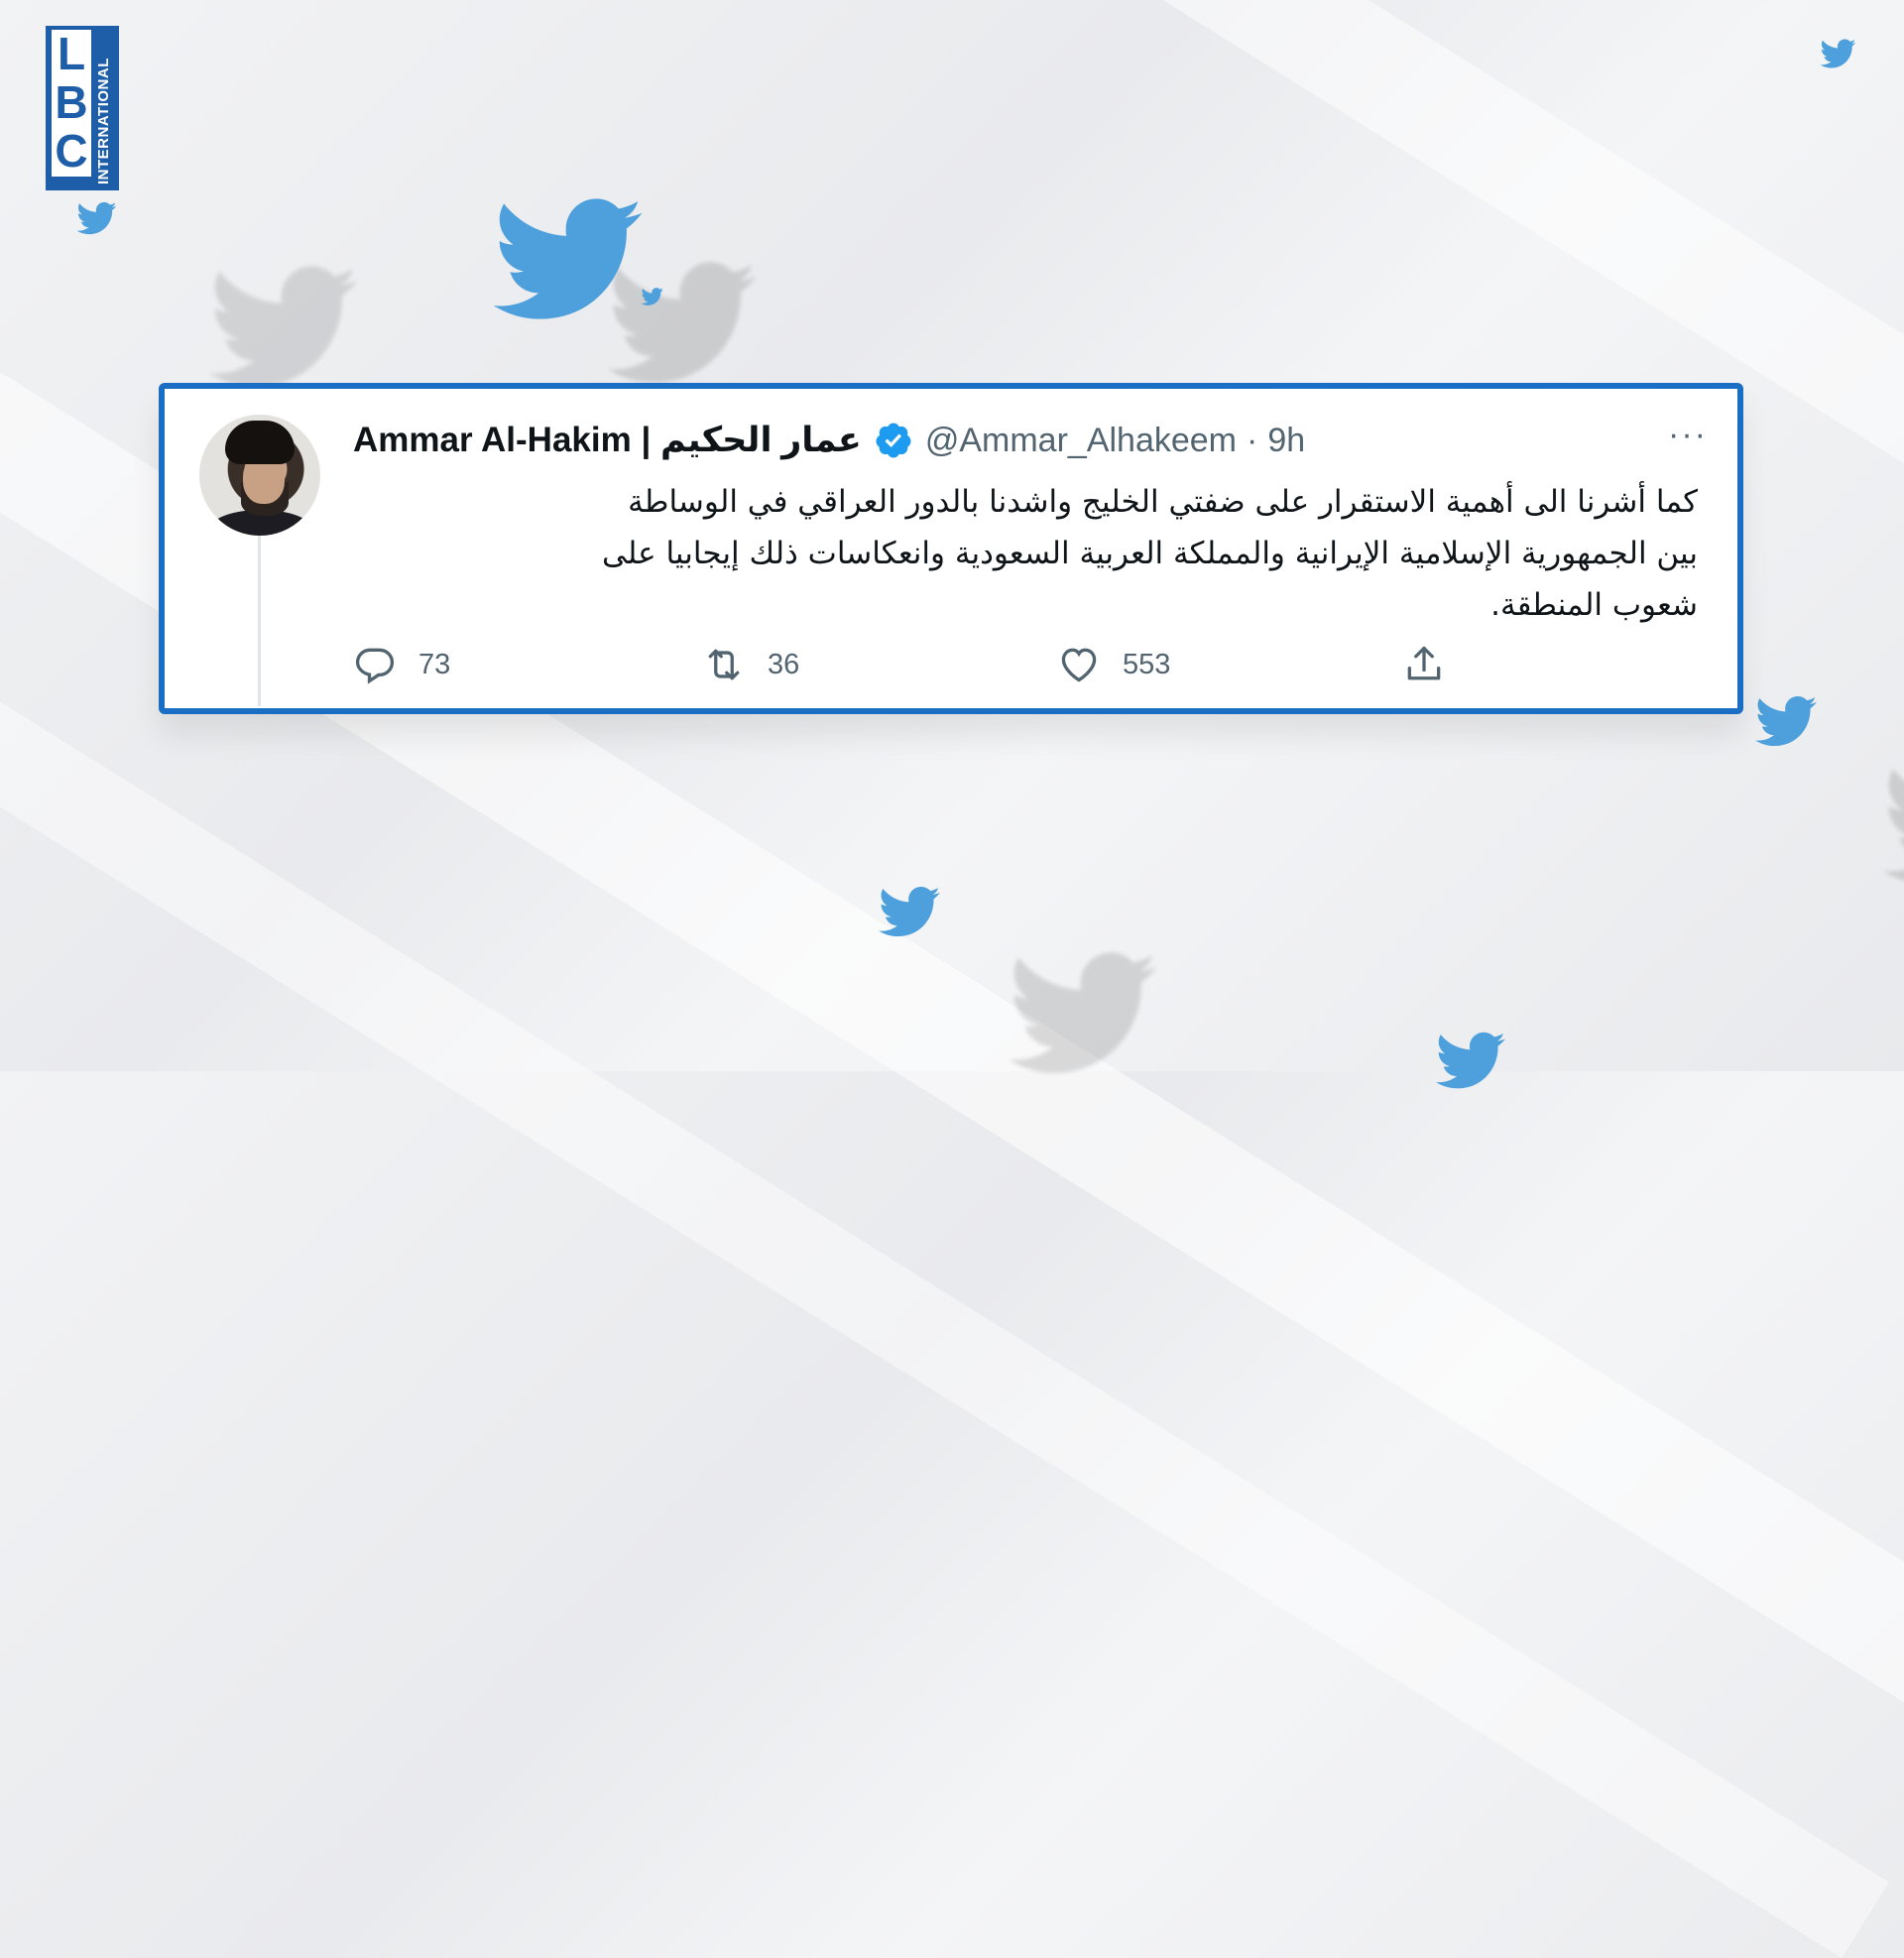 This screenshot has width=1904, height=1958. Describe the element at coordinates (375, 666) in the screenshot. I see `reply-icon` at that location.